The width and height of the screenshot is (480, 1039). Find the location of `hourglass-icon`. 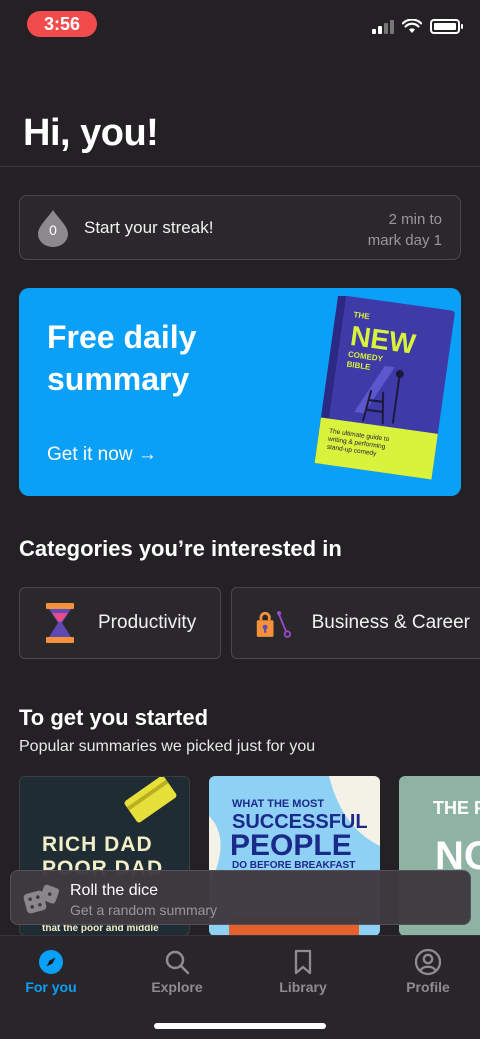

hourglass-icon is located at coordinates (60, 623).